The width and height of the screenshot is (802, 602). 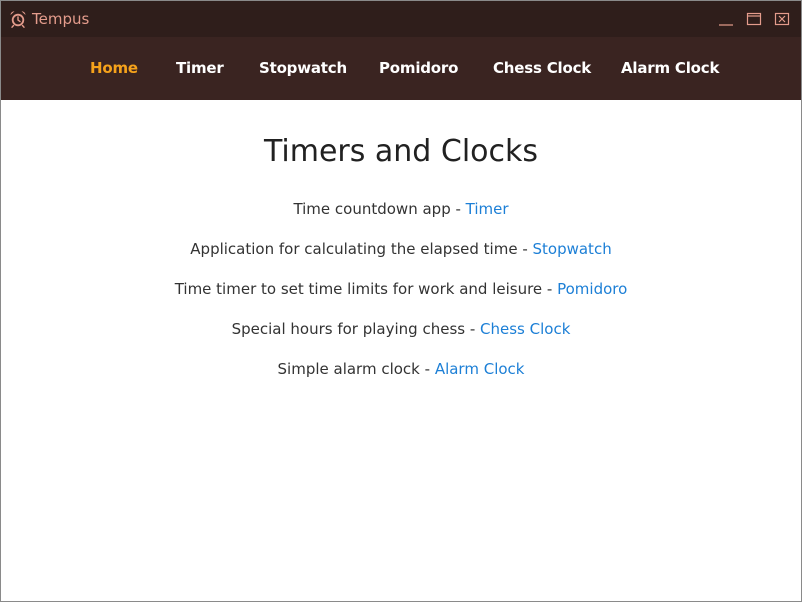 What do you see at coordinates (303, 68) in the screenshot?
I see `nav-item-stopwatch: Stopwatch` at bounding box center [303, 68].